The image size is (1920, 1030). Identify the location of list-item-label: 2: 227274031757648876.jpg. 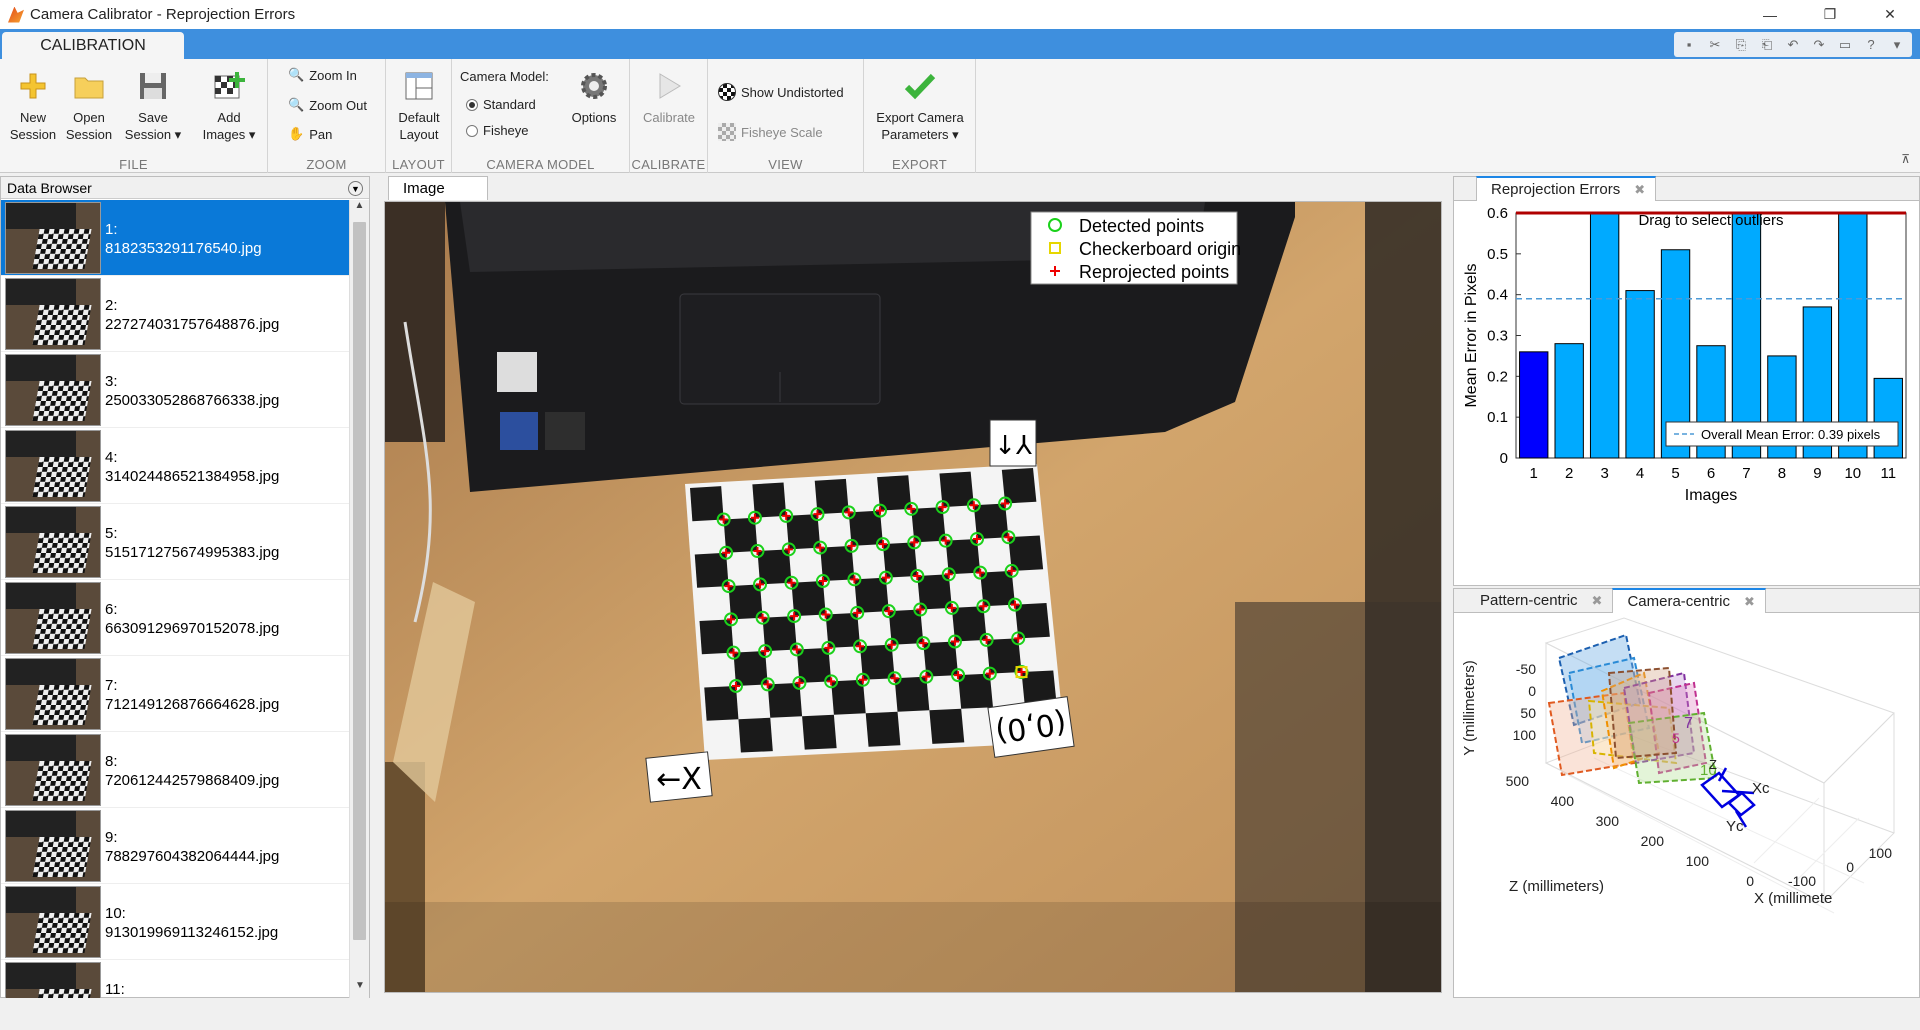
(192, 315).